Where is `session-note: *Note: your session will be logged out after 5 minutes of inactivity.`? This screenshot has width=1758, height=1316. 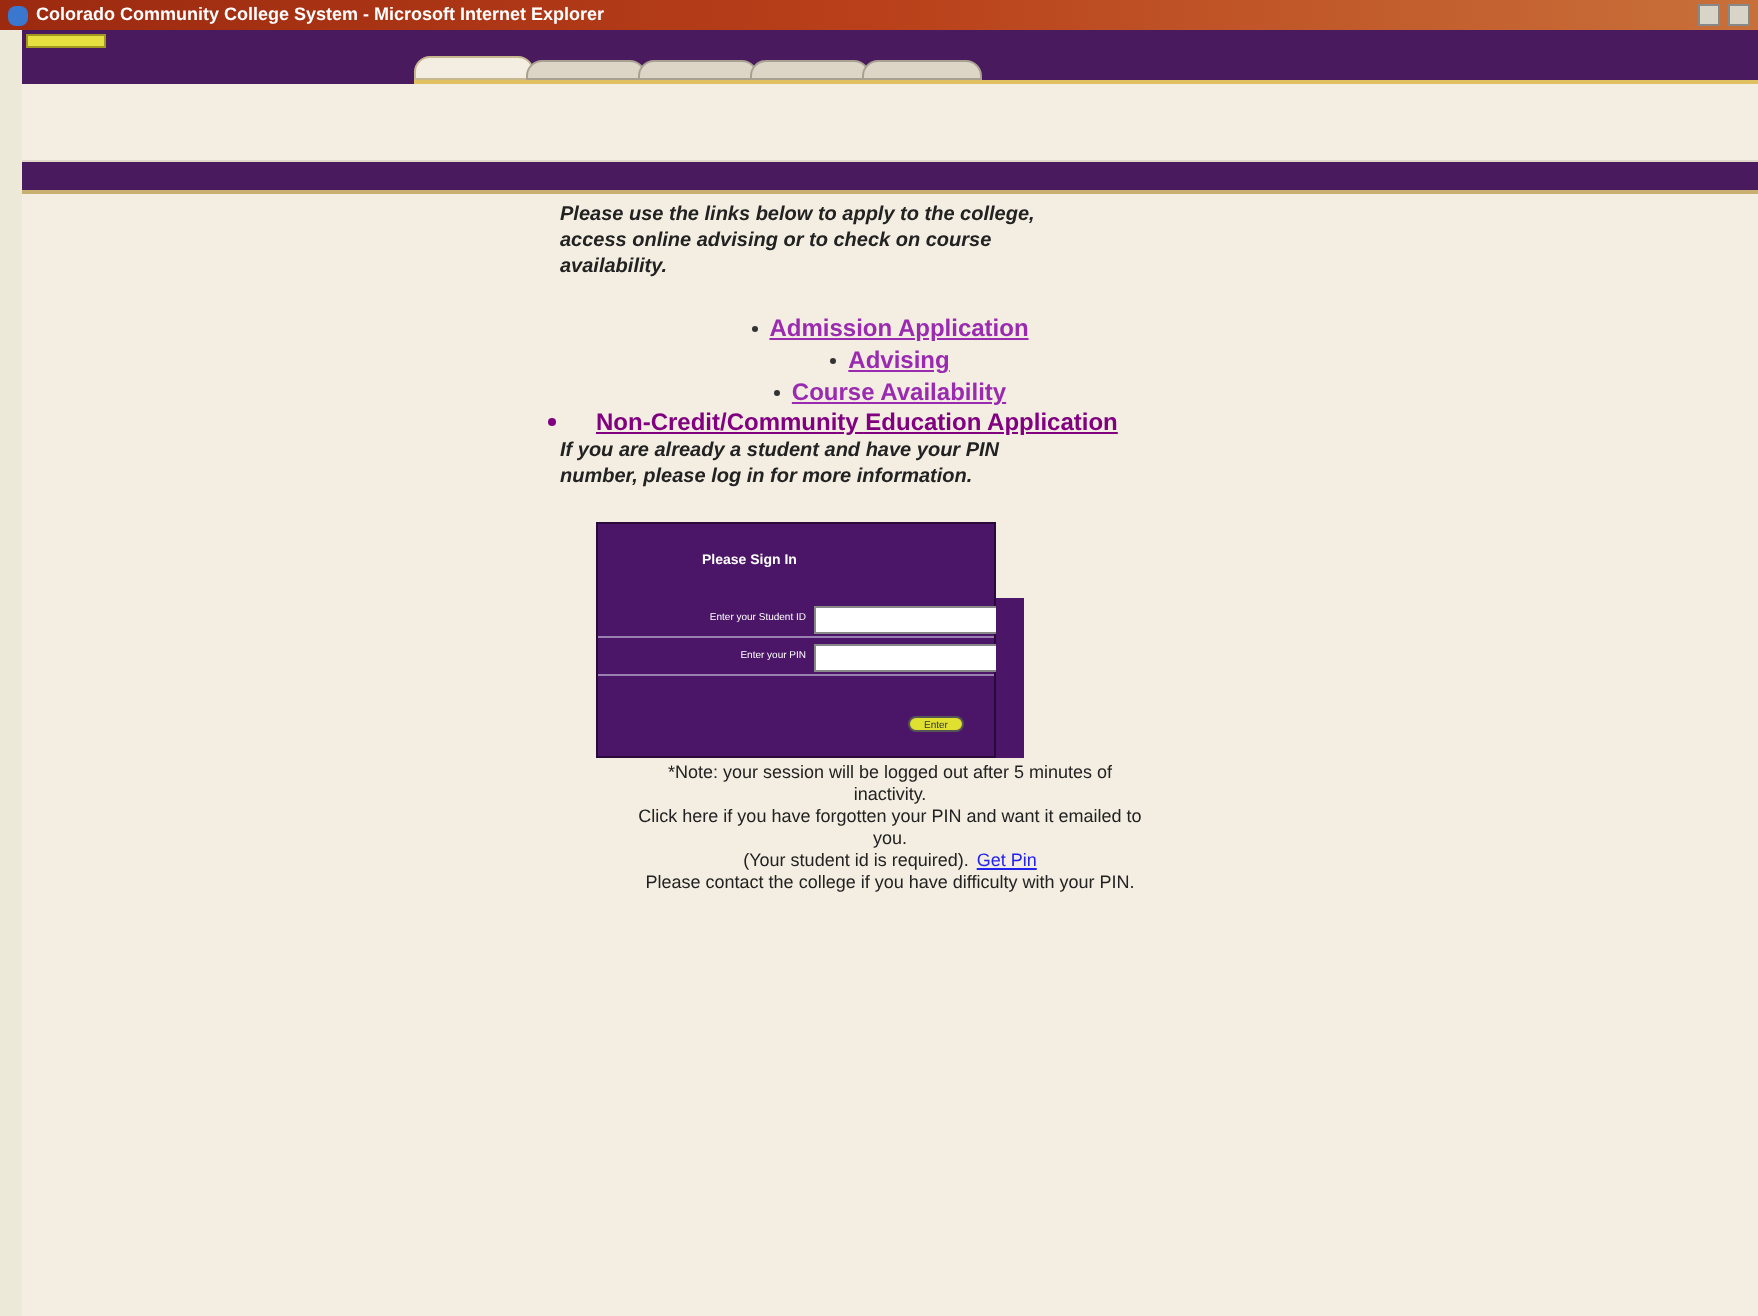
session-note: *Note: your session will be logged out after 5 minutes of inactivity. is located at coordinates (890, 784).